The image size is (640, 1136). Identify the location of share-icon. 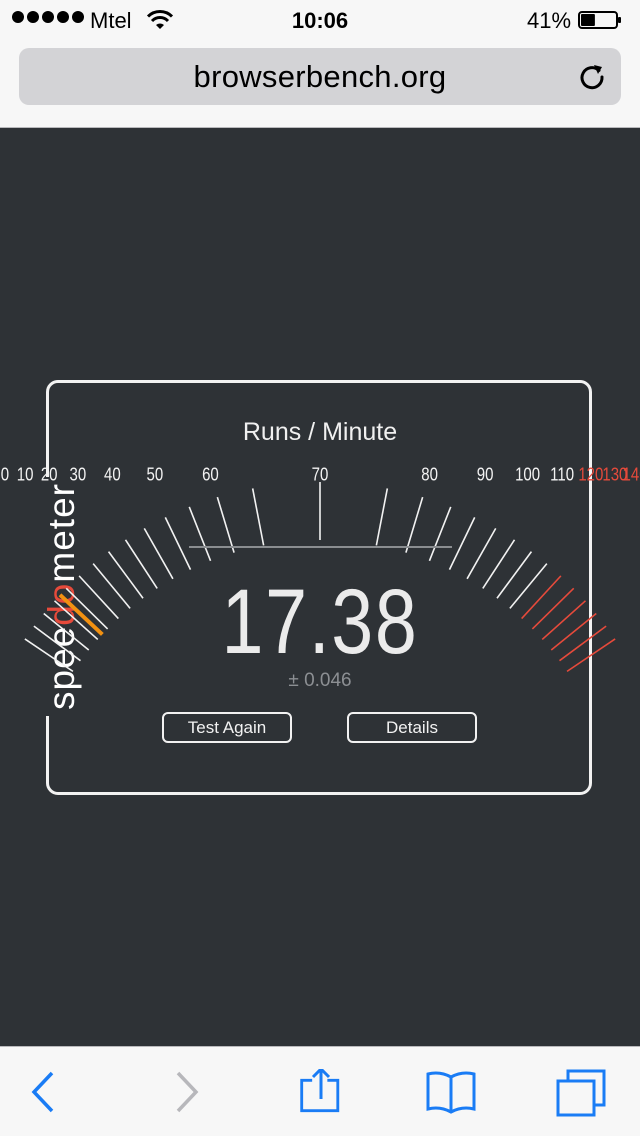
(321, 1094).